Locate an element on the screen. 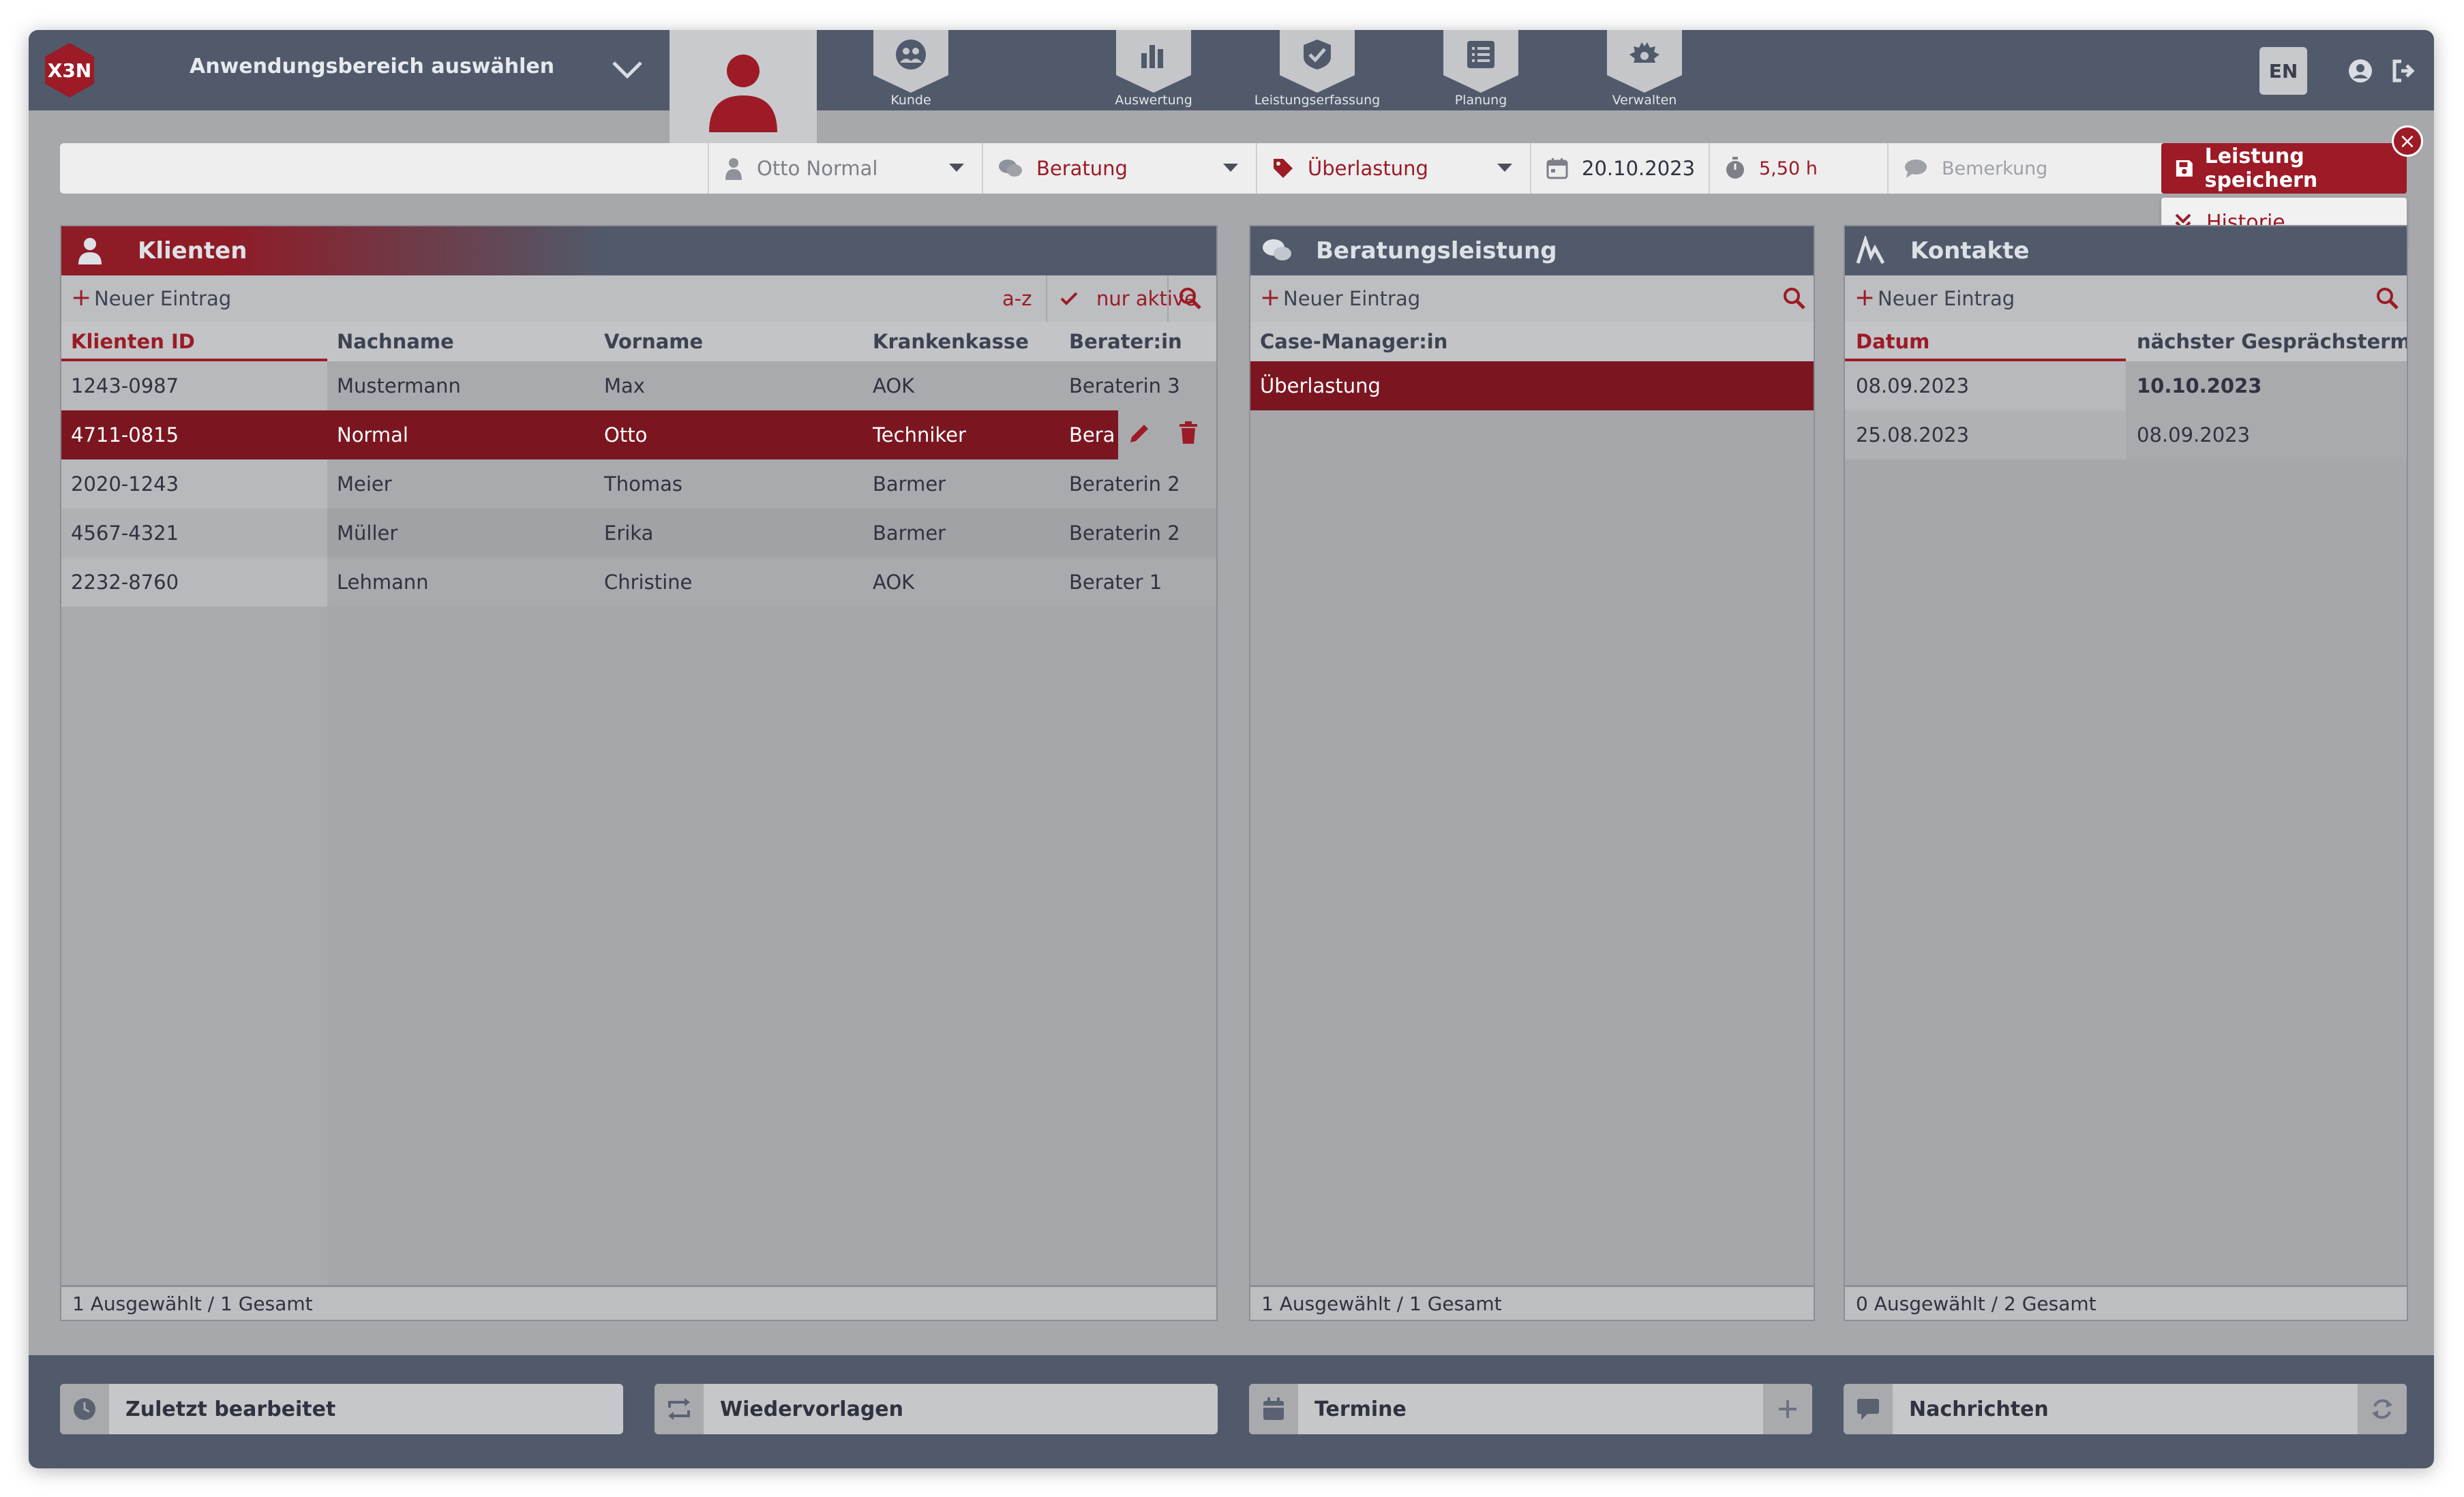  nav-kunde: Kunde is located at coordinates (911, 70).